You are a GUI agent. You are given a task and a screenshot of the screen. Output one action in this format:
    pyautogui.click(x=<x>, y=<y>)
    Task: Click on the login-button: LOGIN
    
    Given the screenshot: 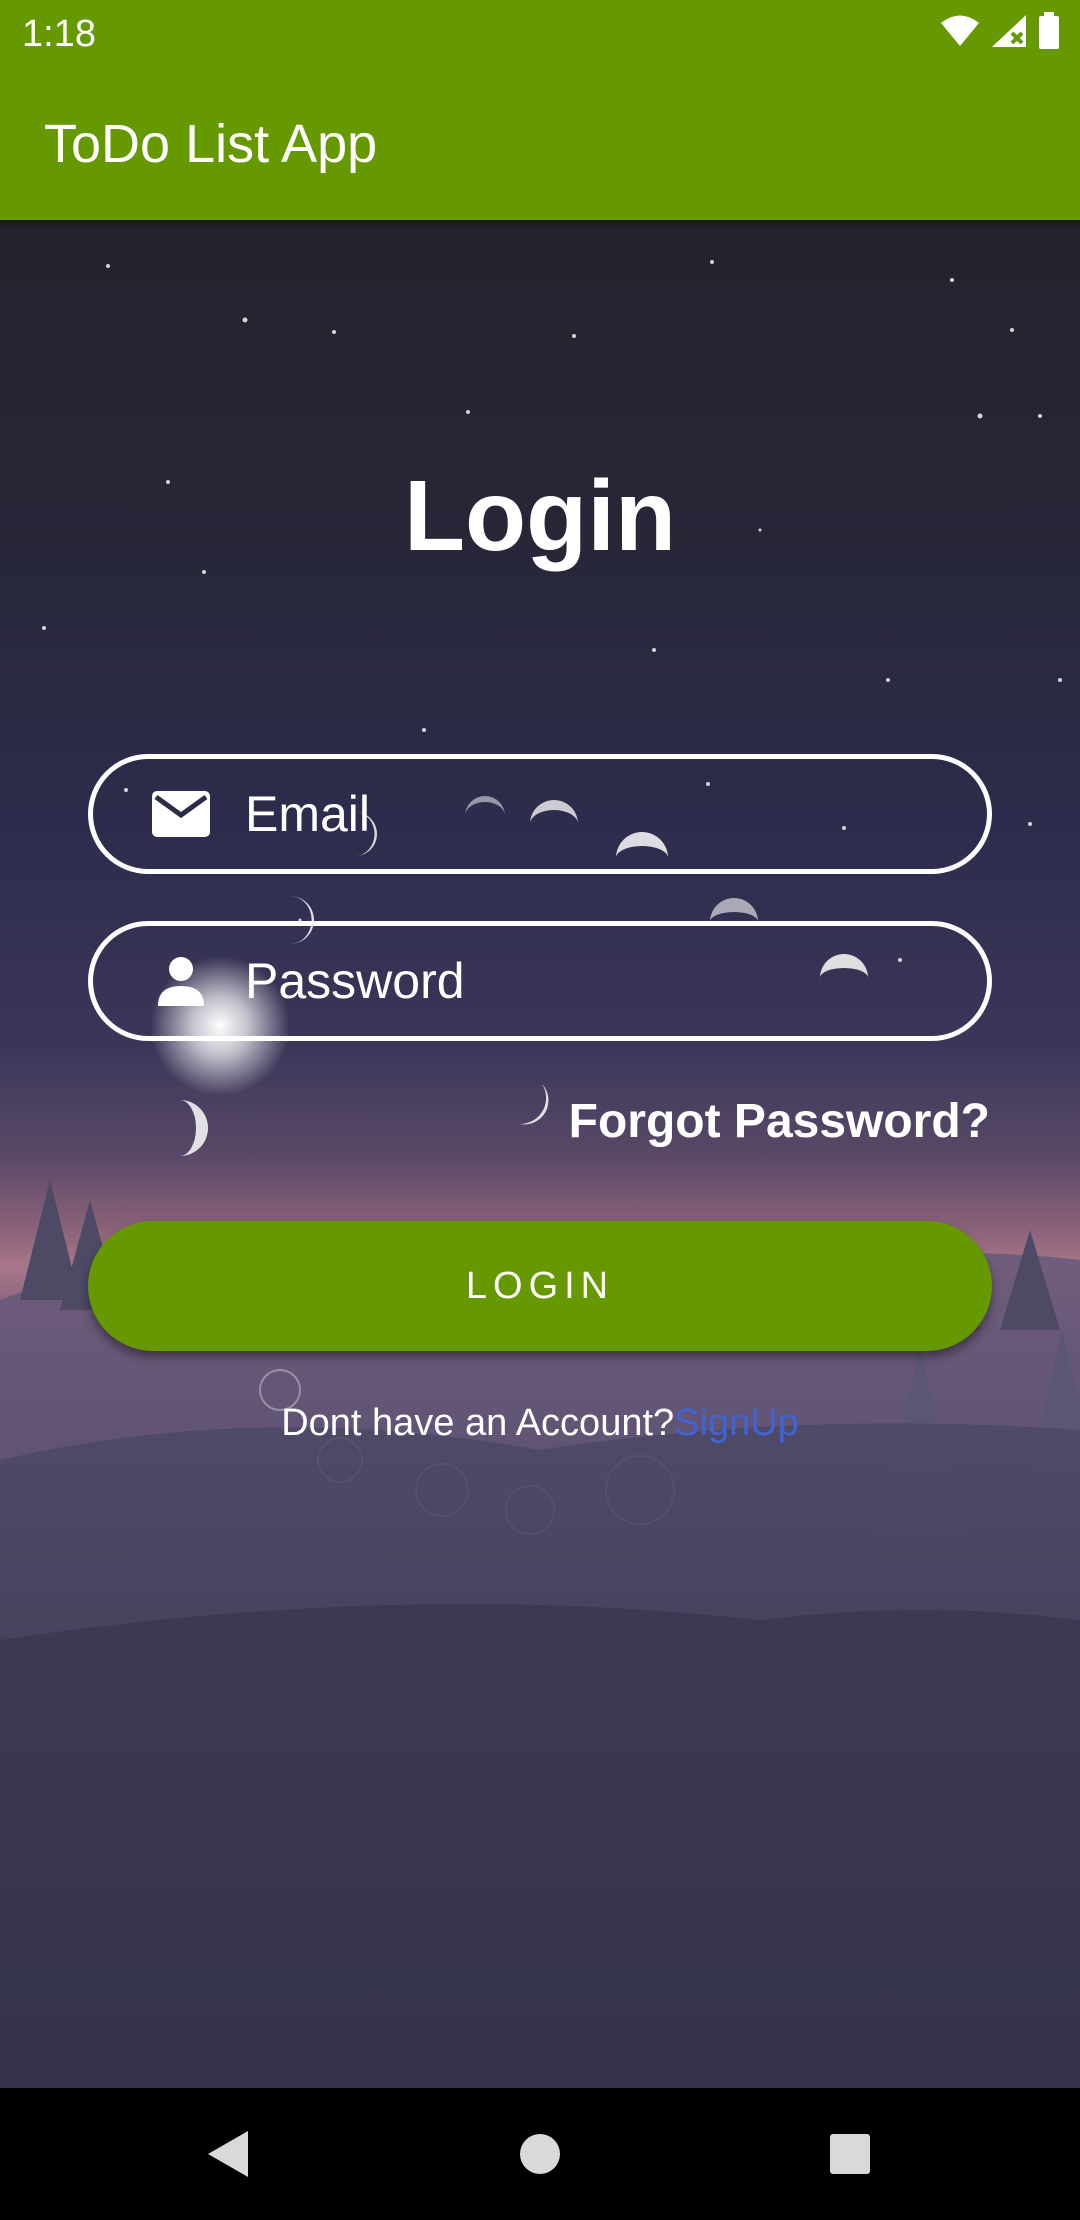 What is the action you would take?
    pyautogui.click(x=540, y=1286)
    